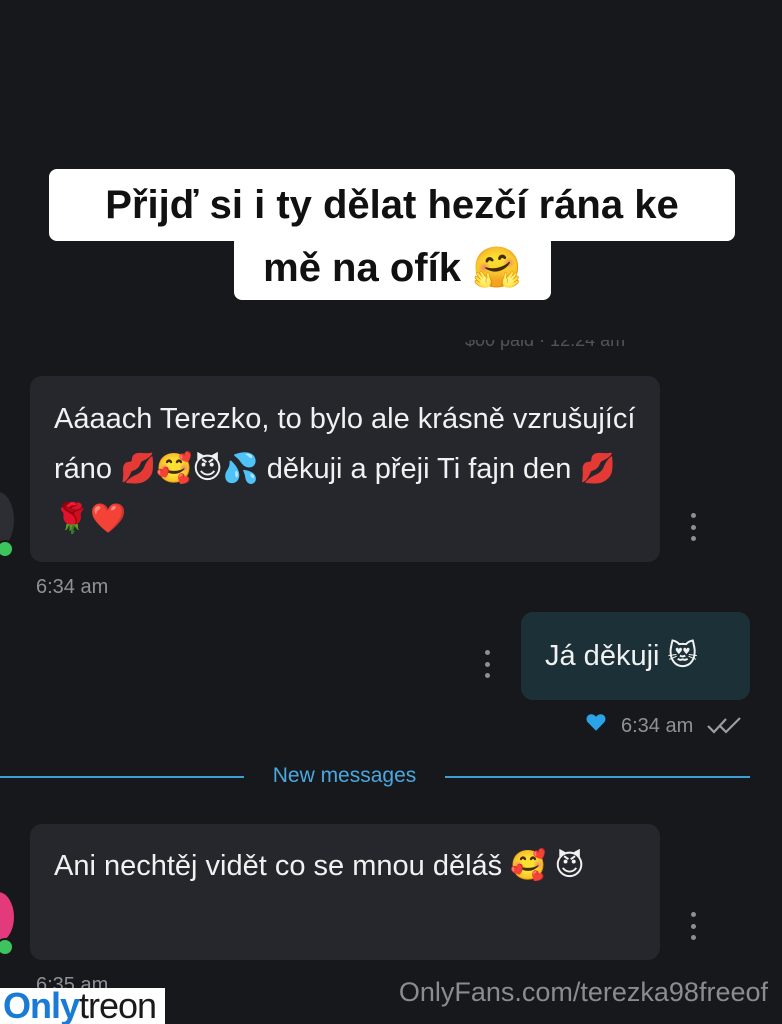  Describe the element at coordinates (621, 656) in the screenshot. I see `message-text: Já děkuji 😻` at that location.